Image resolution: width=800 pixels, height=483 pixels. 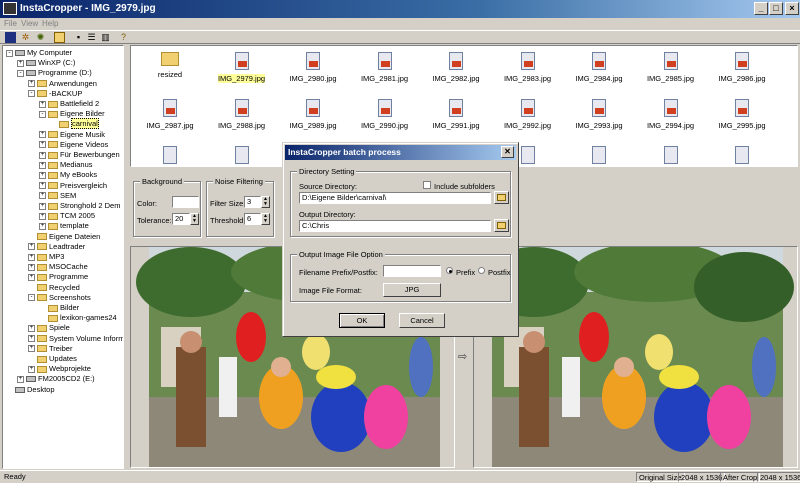 I want to click on tree-node: - My Computer, so click(x=39, y=53).